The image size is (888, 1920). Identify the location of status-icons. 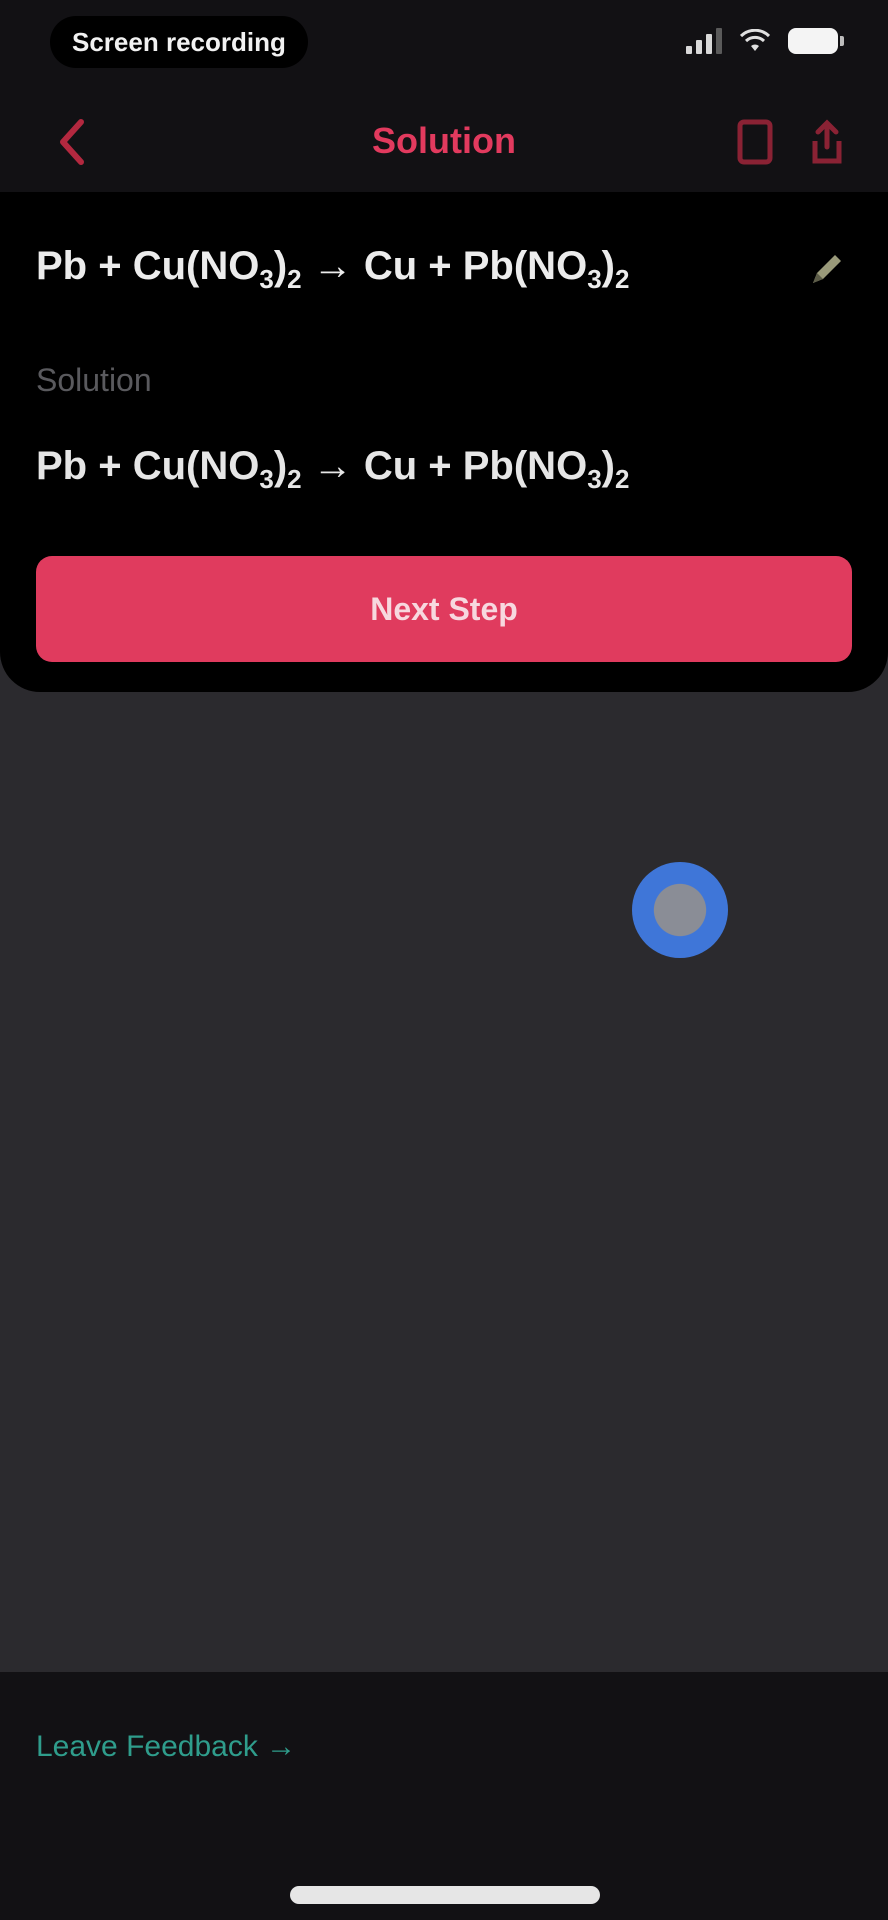
(765, 41).